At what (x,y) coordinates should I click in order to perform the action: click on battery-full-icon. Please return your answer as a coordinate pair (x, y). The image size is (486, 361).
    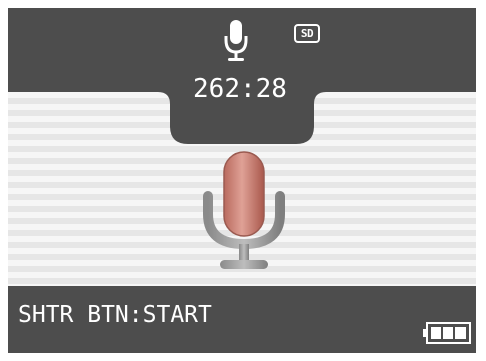
    Looking at the image, I should click on (447, 333).